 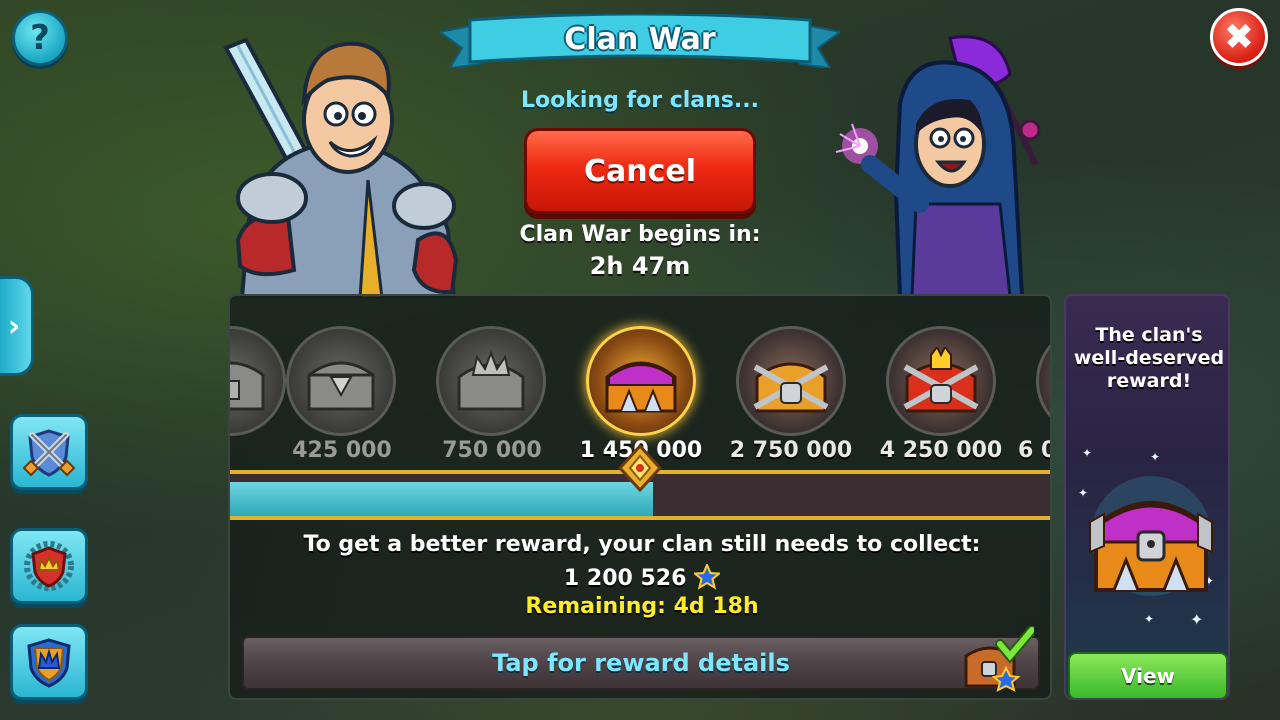 I want to click on cancel-button: Cancel, so click(x=640, y=171).